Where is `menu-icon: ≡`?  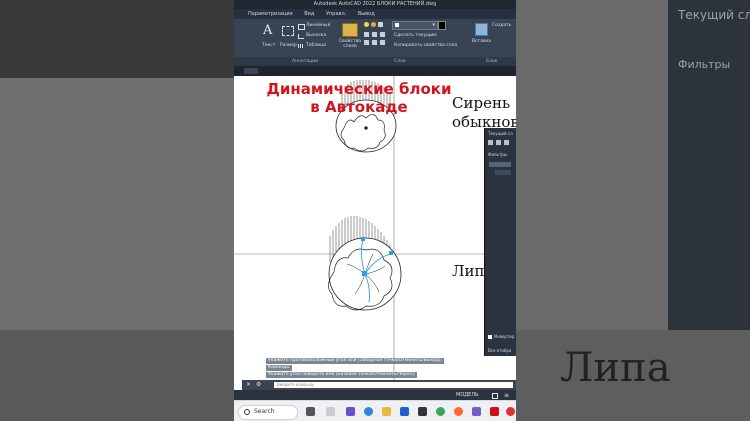
menu-icon: ≡ is located at coordinates (506, 395).